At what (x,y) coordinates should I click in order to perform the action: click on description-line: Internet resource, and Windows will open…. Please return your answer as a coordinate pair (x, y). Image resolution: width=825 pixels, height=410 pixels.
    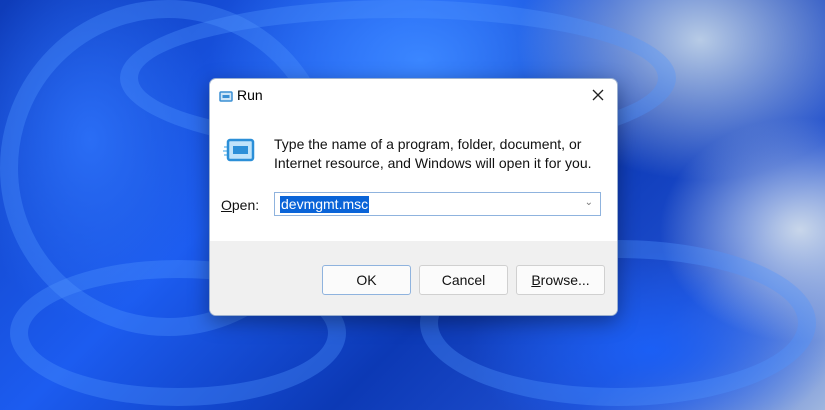
    Looking at the image, I should click on (433, 163).